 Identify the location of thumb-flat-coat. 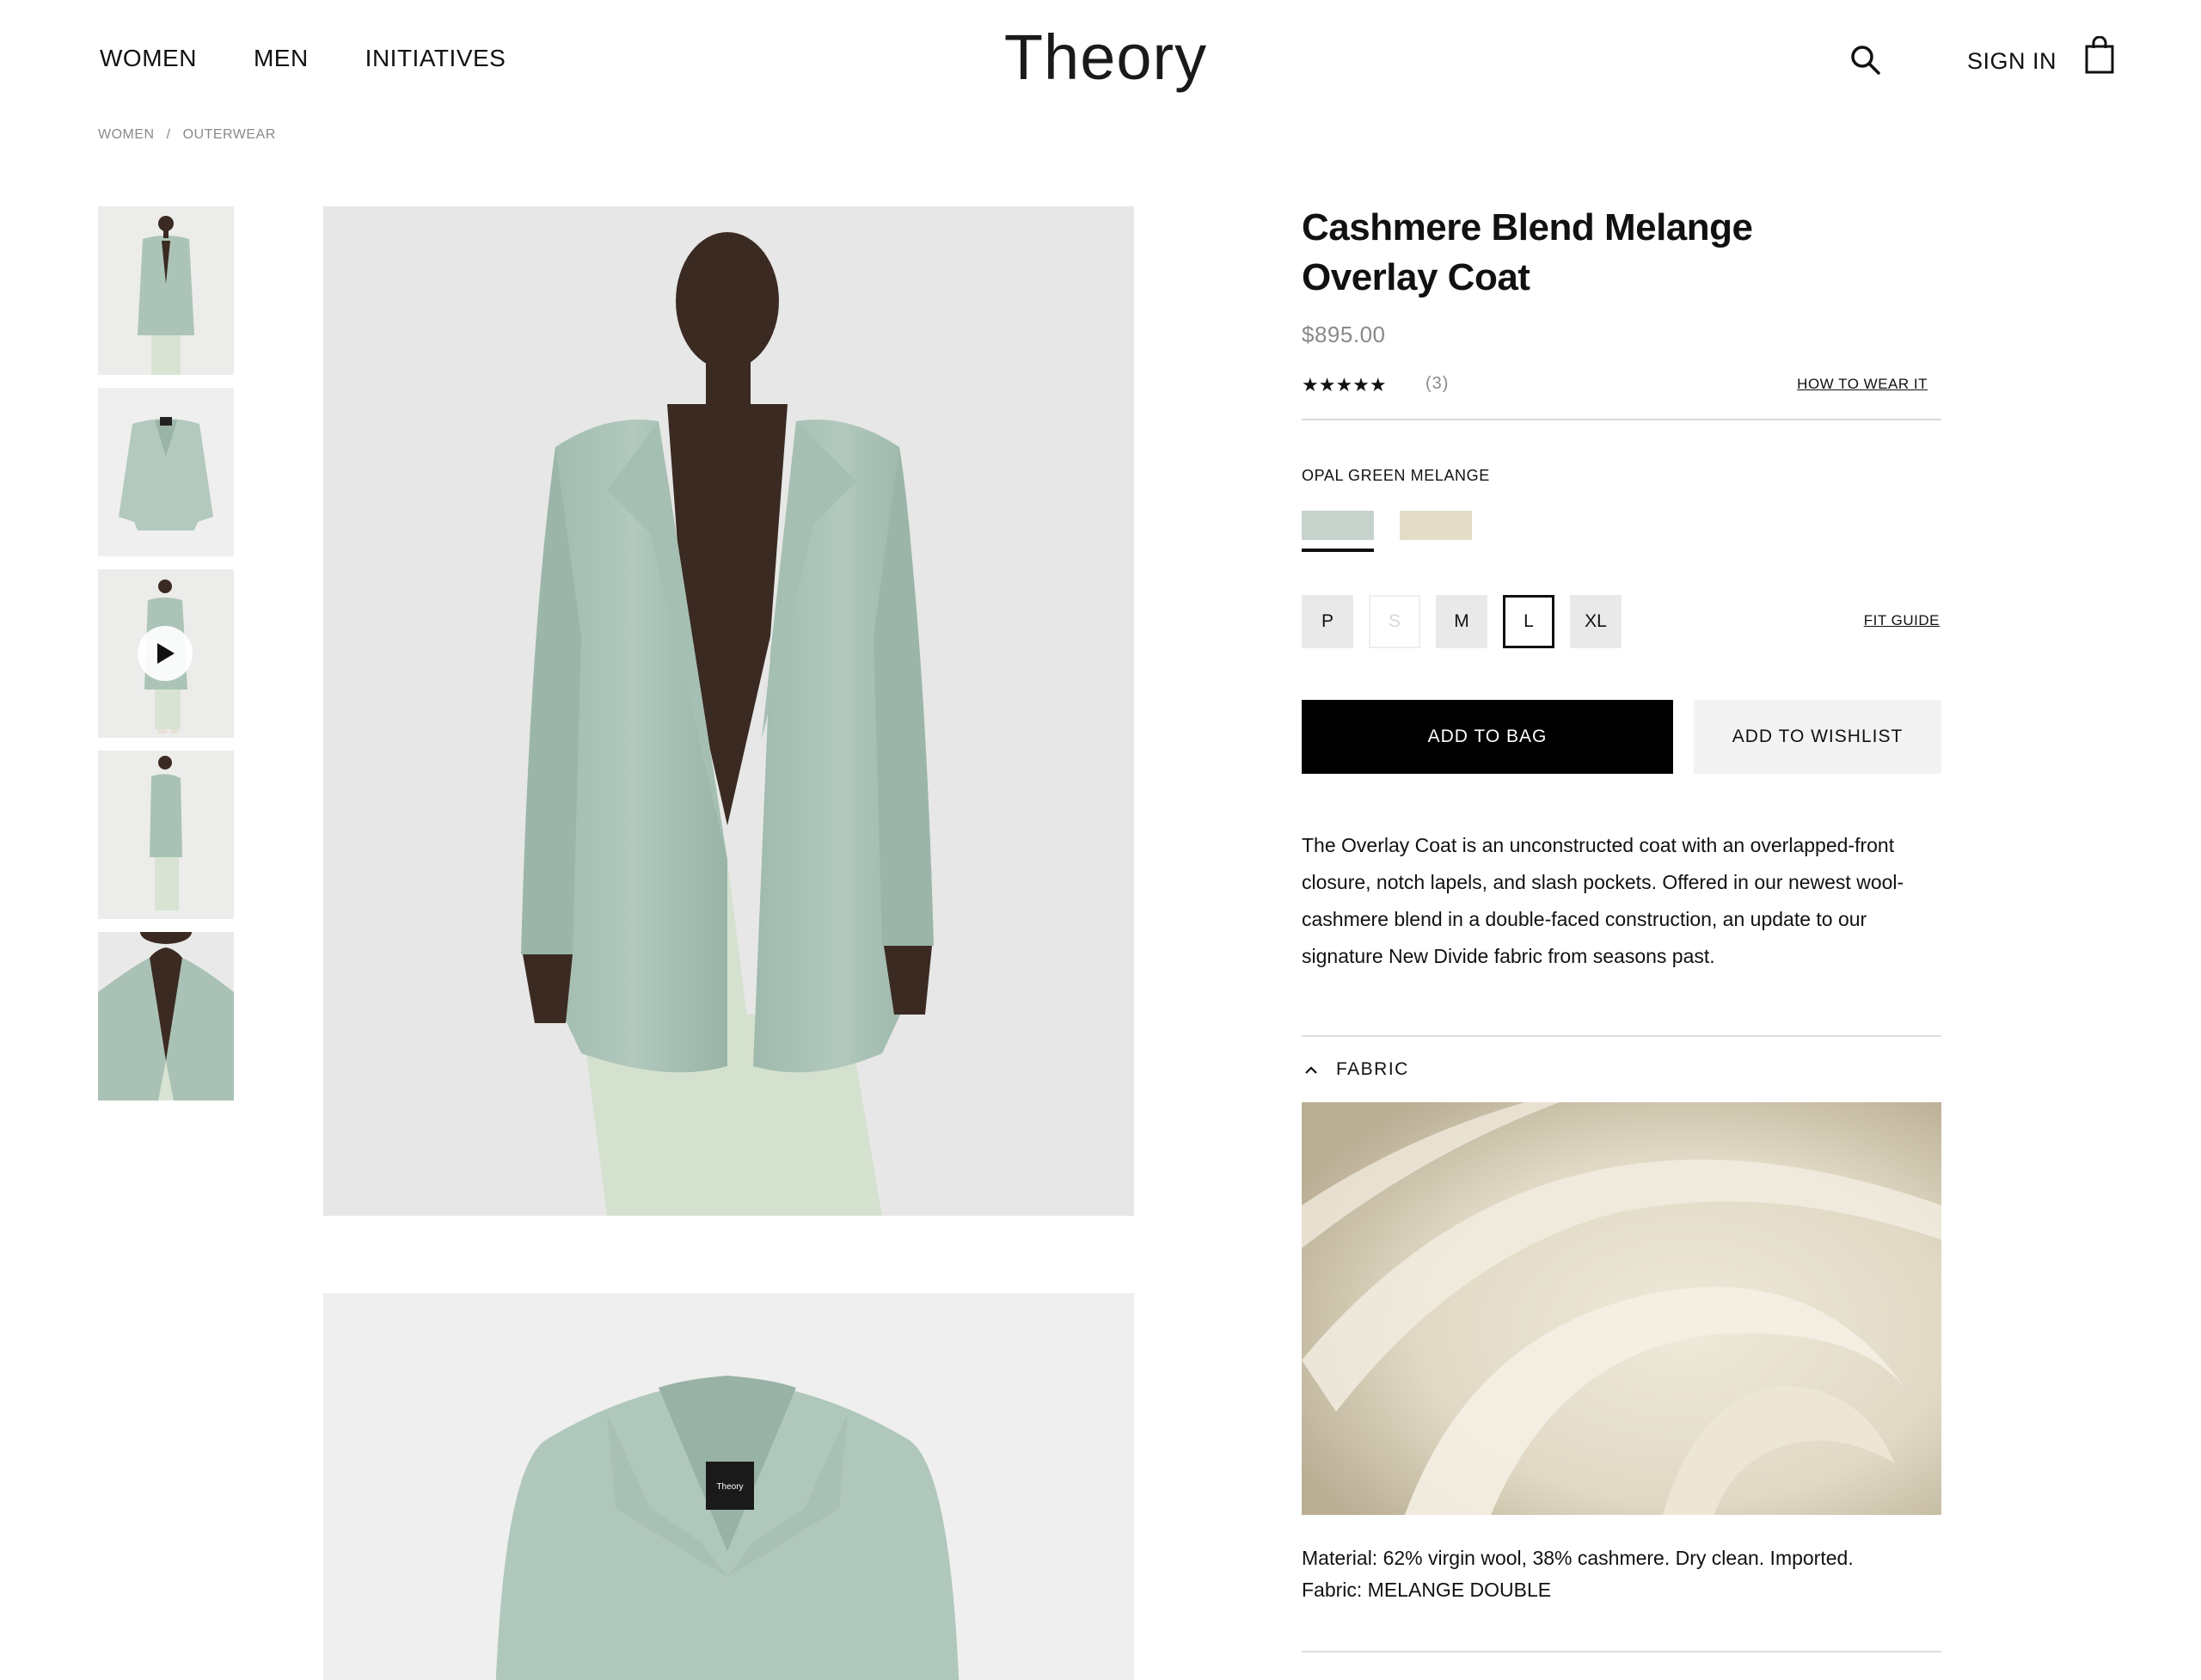
(166, 472).